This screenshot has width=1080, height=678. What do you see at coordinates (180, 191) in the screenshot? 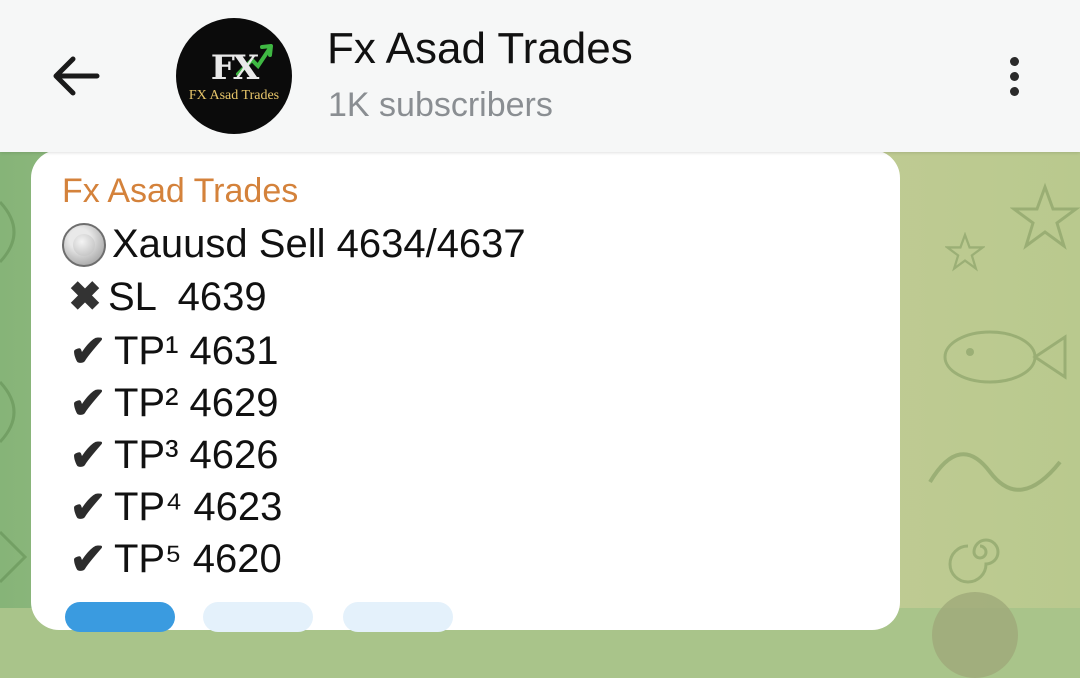
I see `message-sender: Fx Asad Trades` at bounding box center [180, 191].